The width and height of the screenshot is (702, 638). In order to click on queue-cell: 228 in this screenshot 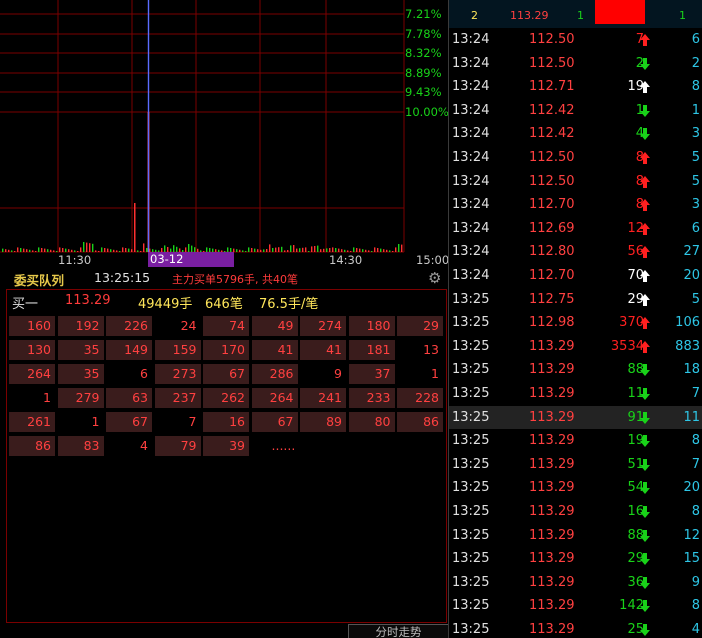, I will do `click(420, 398)`.